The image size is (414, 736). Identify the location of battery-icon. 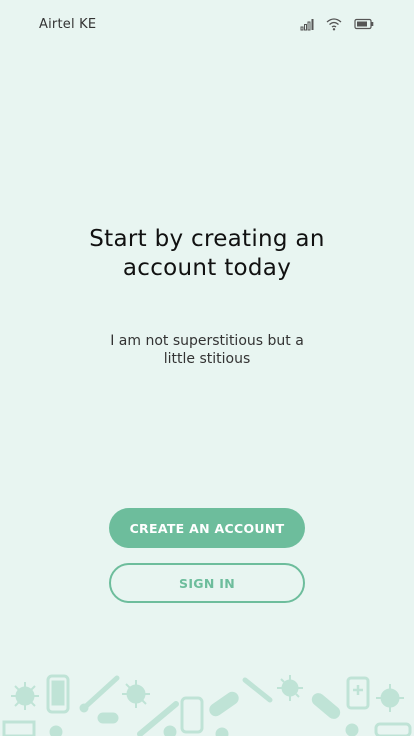
(364, 24).